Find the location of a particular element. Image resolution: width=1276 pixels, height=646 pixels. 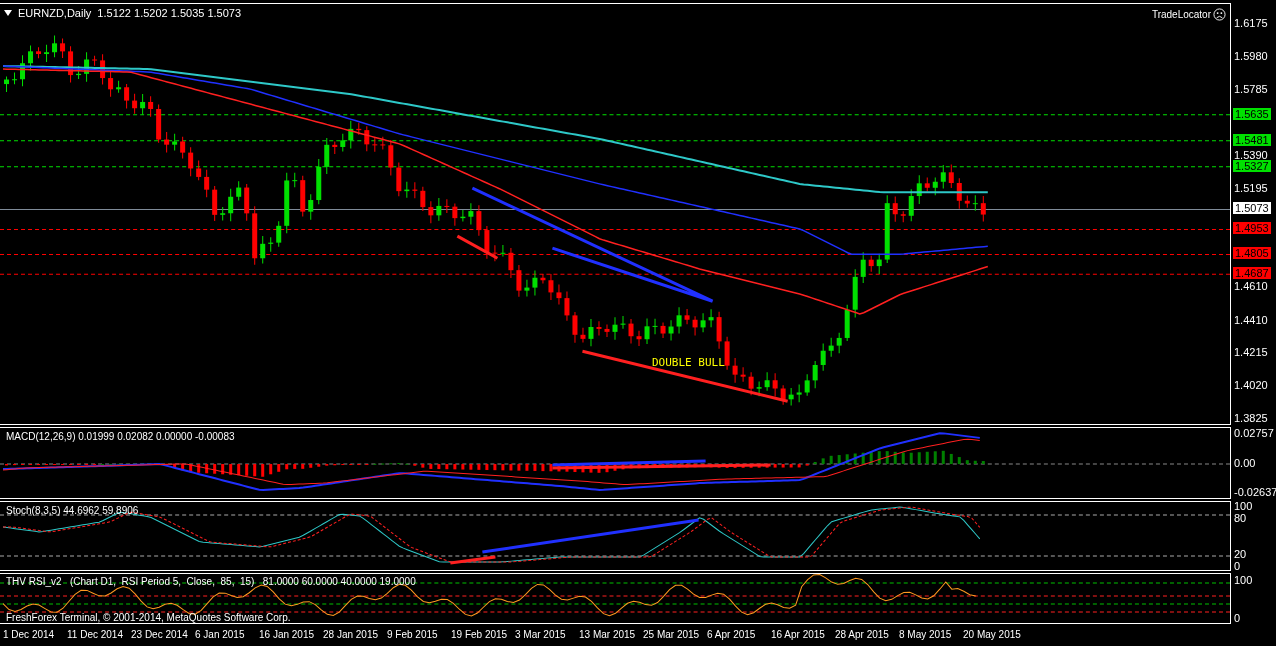

dropdown-icon is located at coordinates (8, 13).